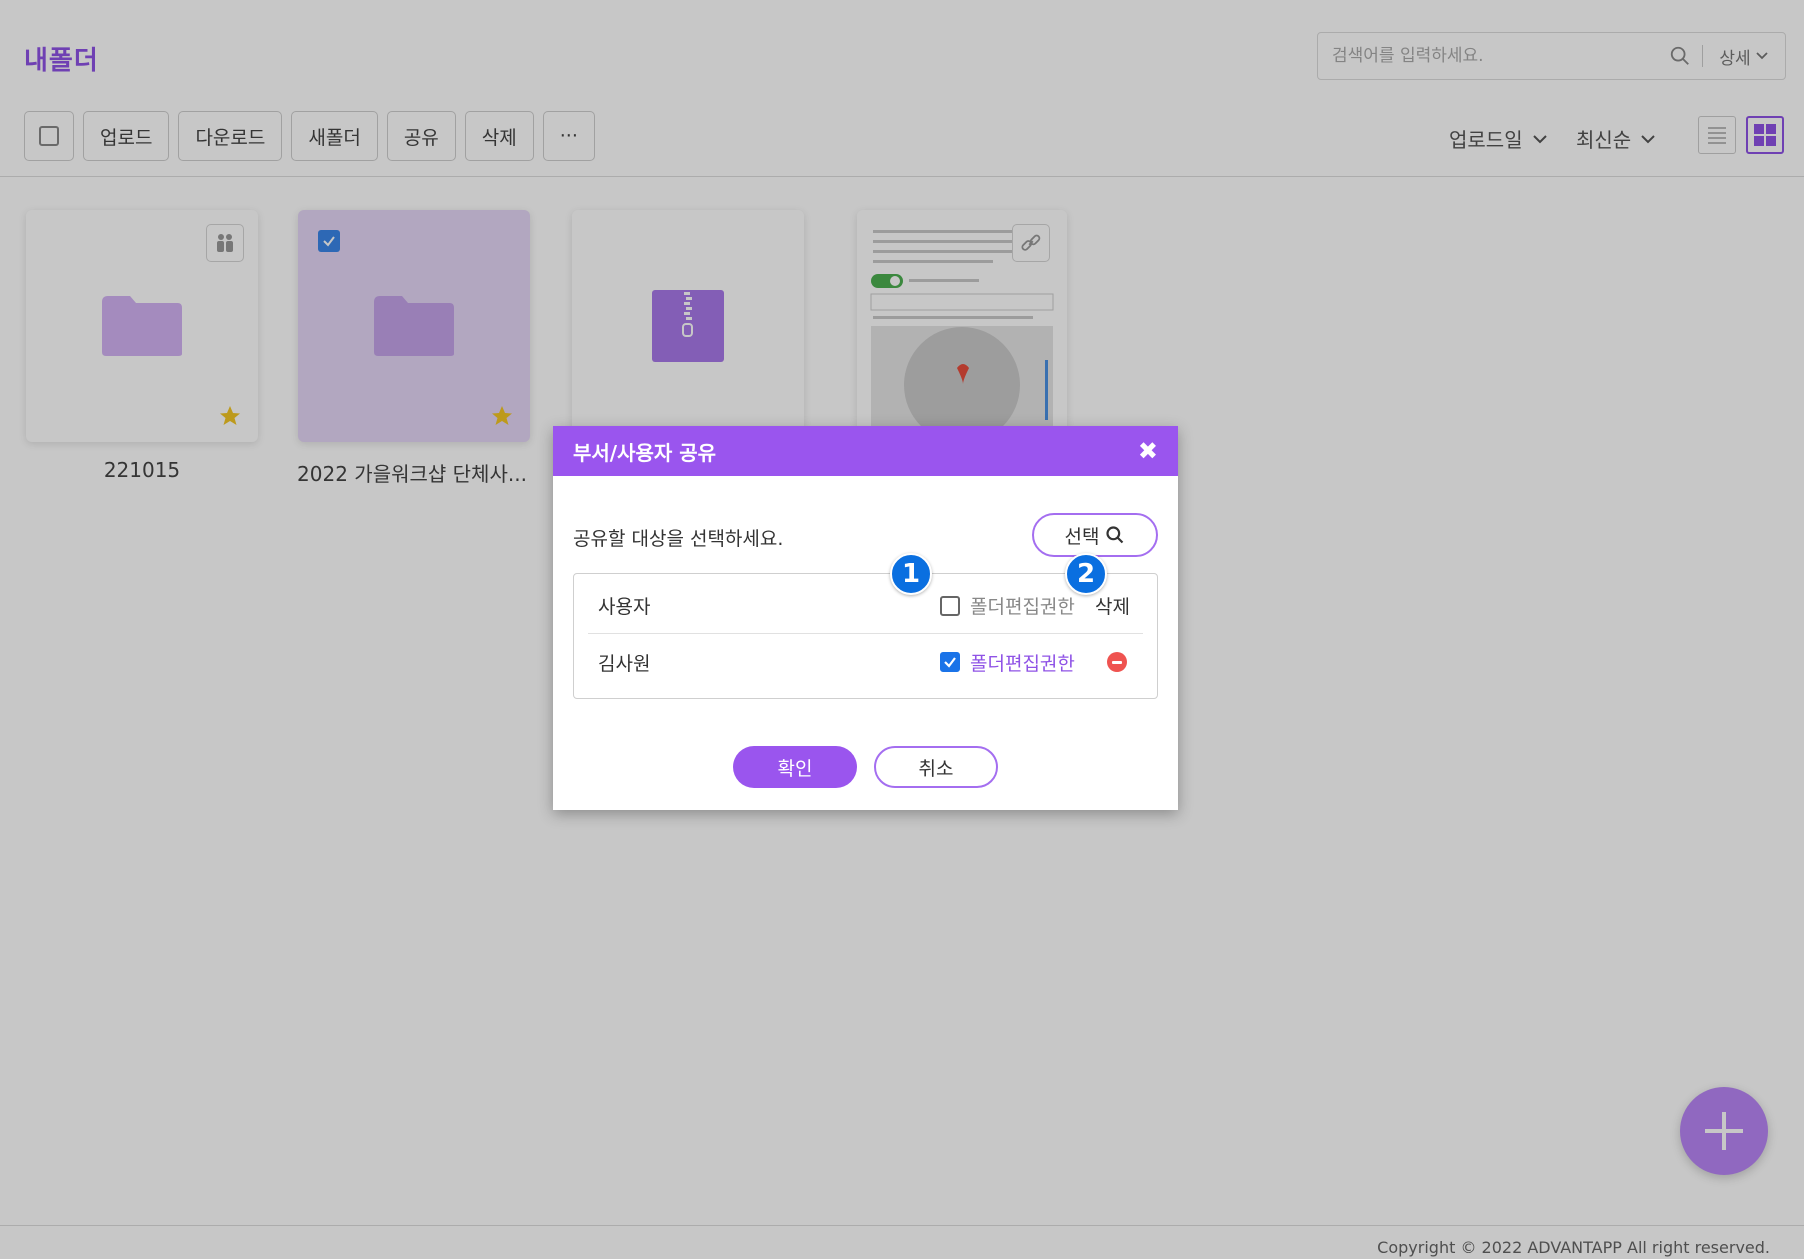  I want to click on user-name: 김사원, so click(624, 663).